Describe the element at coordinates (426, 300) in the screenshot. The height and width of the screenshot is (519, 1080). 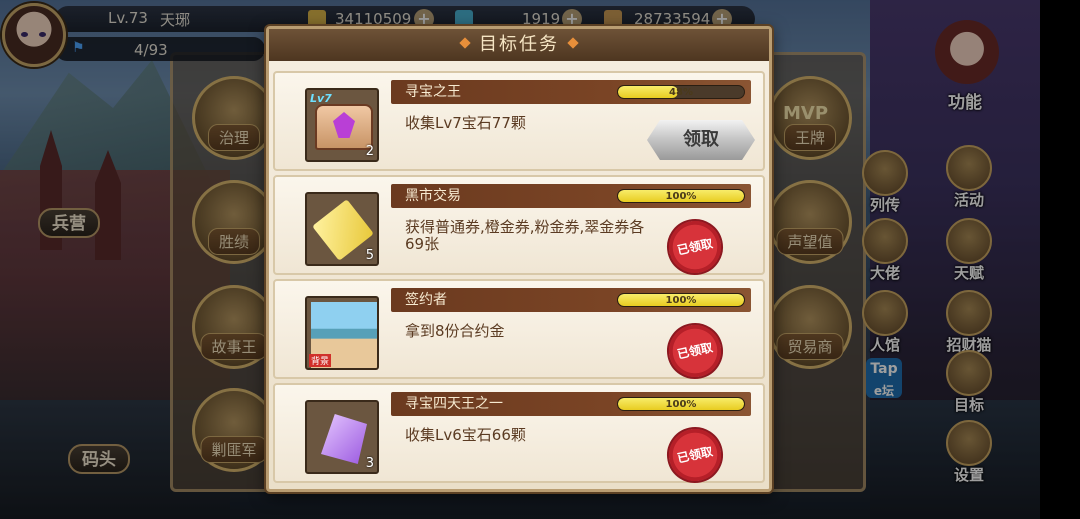
I see `task-title: 签约者` at that location.